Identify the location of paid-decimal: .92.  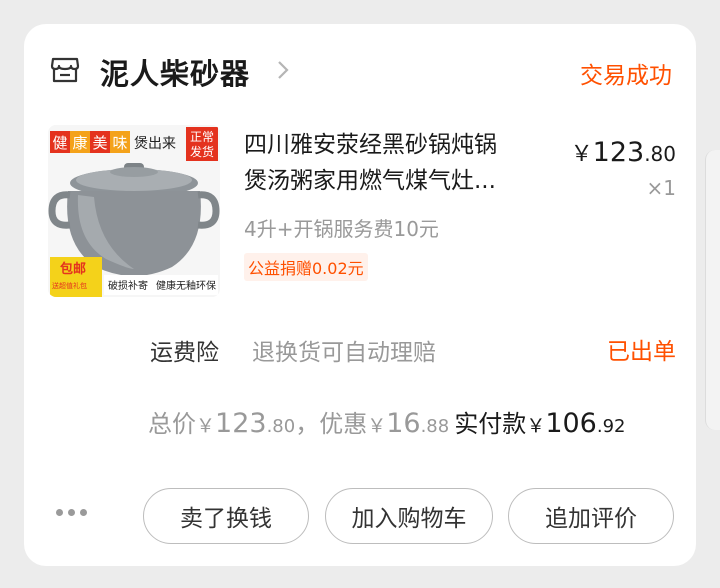
(611, 426).